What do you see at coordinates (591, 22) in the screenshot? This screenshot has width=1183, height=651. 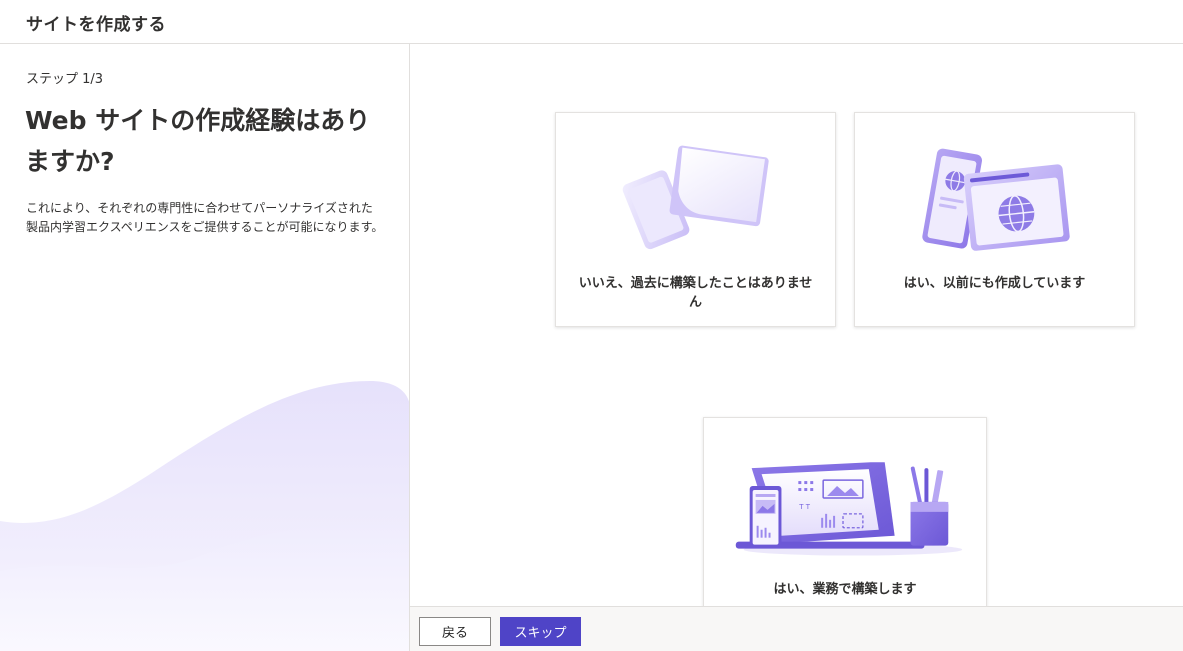 I see `top-bar: サイトを作成する` at bounding box center [591, 22].